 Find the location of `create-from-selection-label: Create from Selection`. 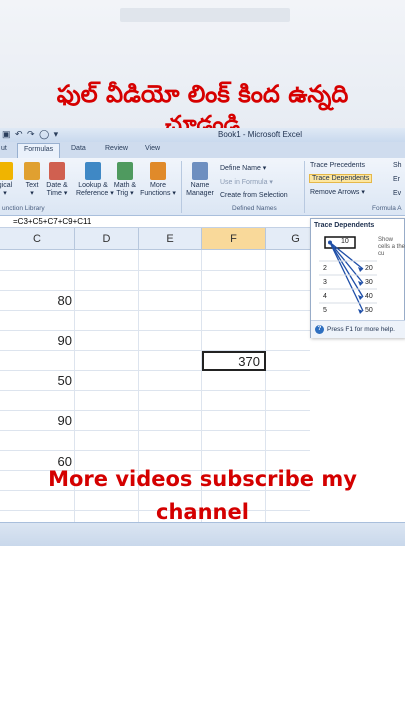

create-from-selection-label: Create from Selection is located at coordinates (254, 195).